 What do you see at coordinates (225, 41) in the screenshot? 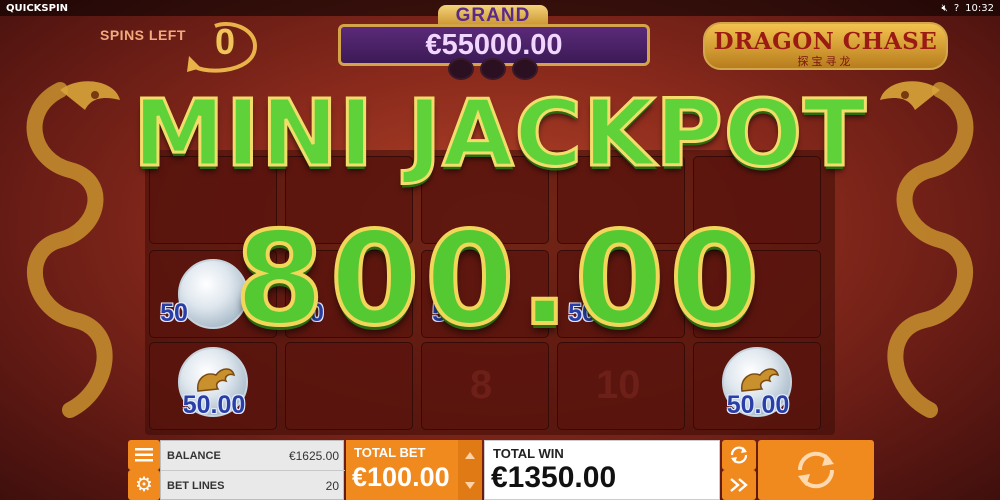
I see `spins-left-value: 0` at bounding box center [225, 41].